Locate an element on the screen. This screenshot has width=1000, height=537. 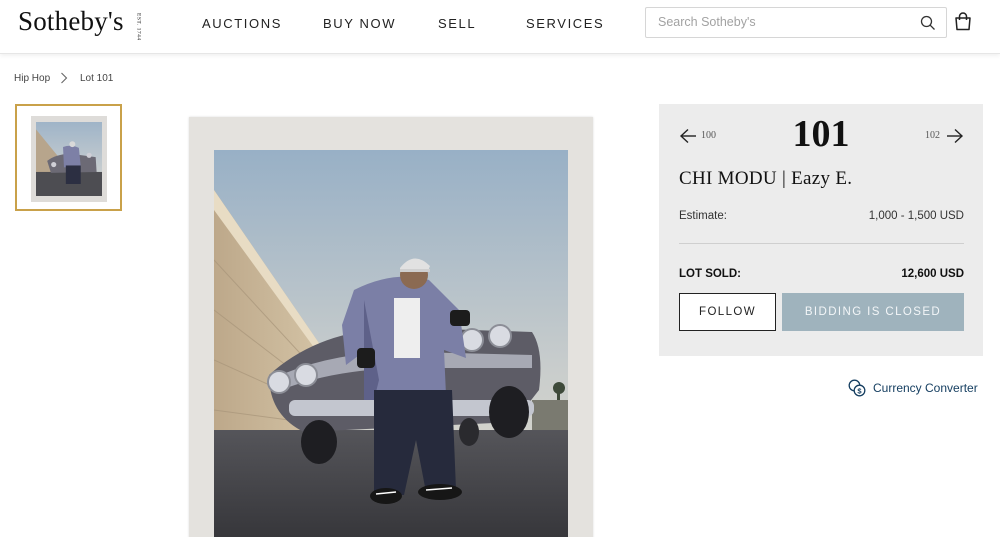
nav-sell: SELL is located at coordinates (457, 23).